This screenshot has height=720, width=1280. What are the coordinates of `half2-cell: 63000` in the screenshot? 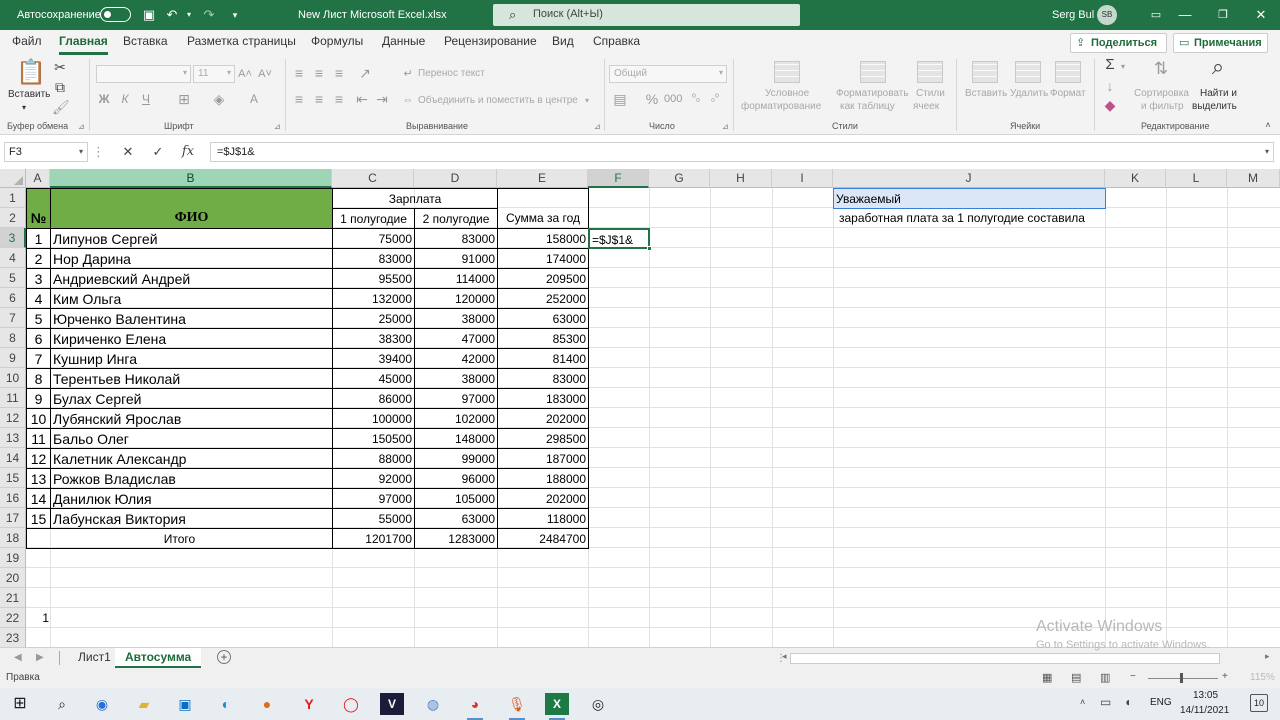 It's located at (456, 518).